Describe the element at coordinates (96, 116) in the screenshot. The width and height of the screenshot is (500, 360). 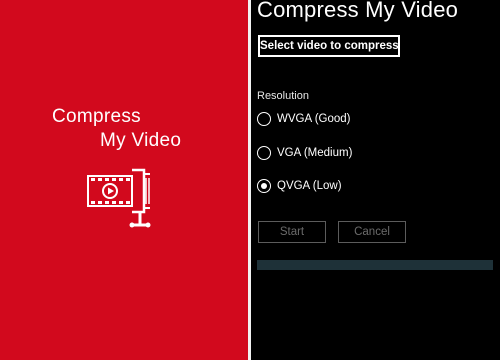
I see `splash-title-line1: Compress` at that location.